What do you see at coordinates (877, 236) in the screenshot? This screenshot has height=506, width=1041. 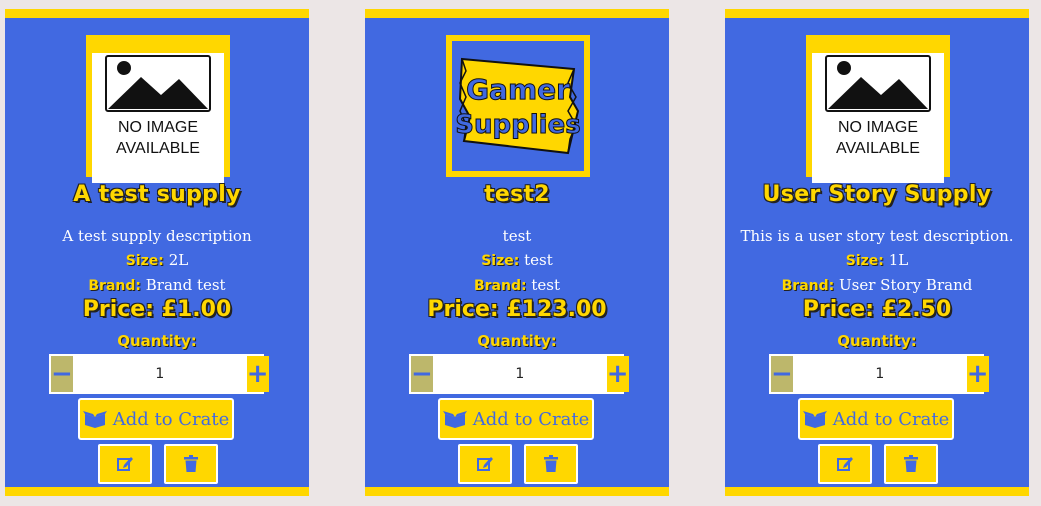 I see `product-description: This is a user story test description.` at bounding box center [877, 236].